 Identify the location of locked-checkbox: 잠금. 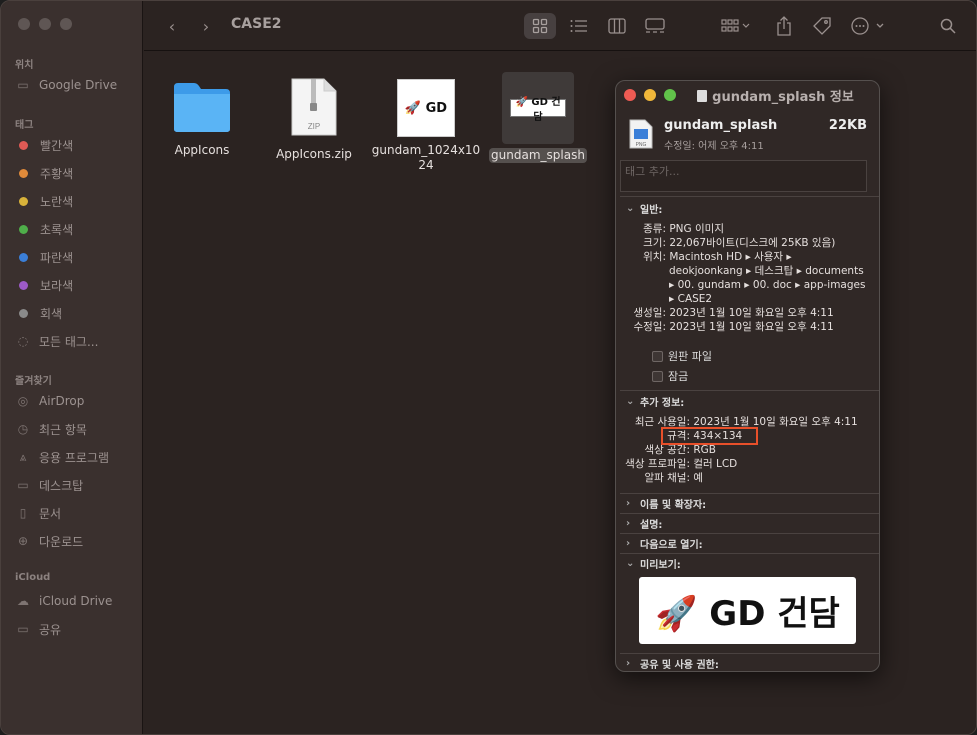
(670, 376).